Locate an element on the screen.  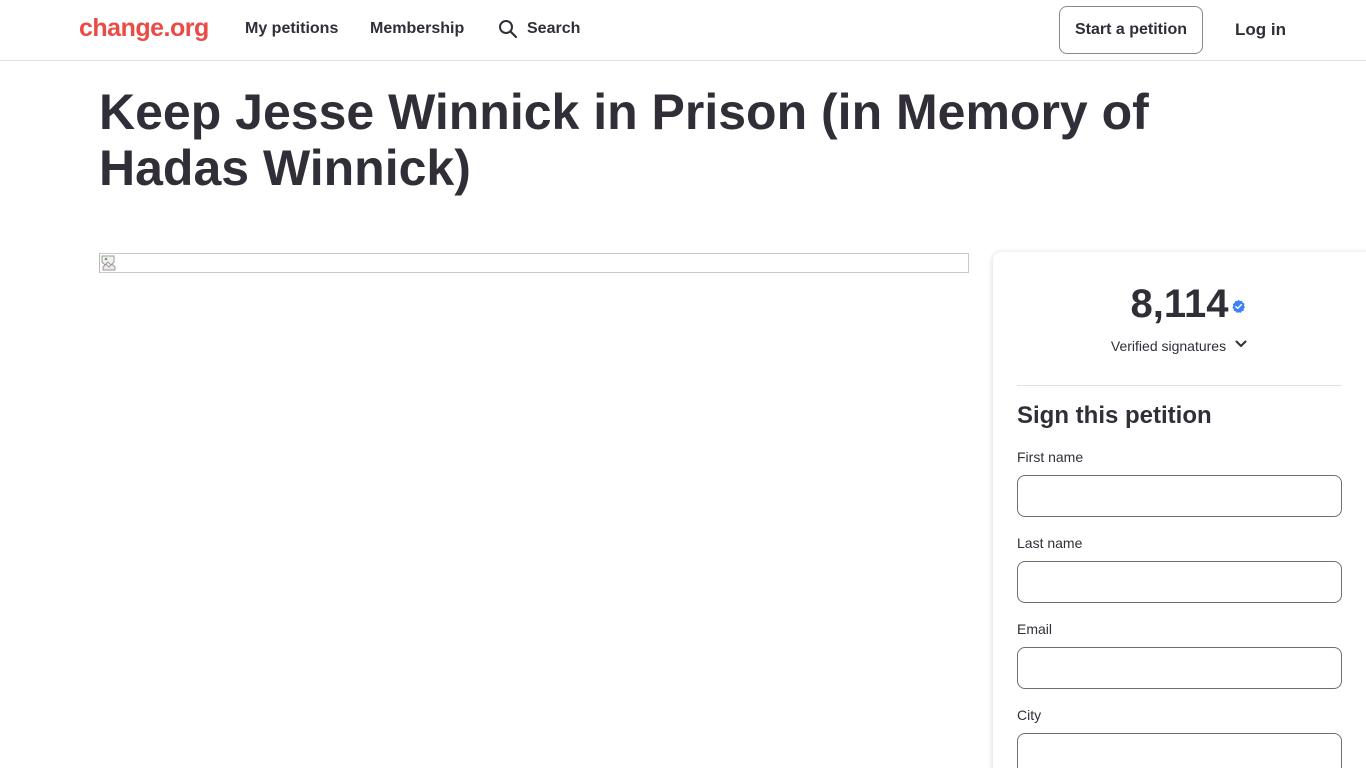
email-label: Email is located at coordinates (1035, 629).